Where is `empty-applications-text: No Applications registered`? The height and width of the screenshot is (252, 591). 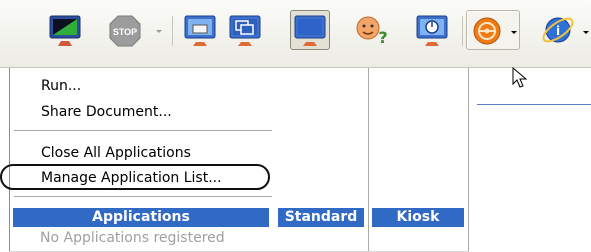
empty-applications-text: No Applications registered is located at coordinates (132, 238).